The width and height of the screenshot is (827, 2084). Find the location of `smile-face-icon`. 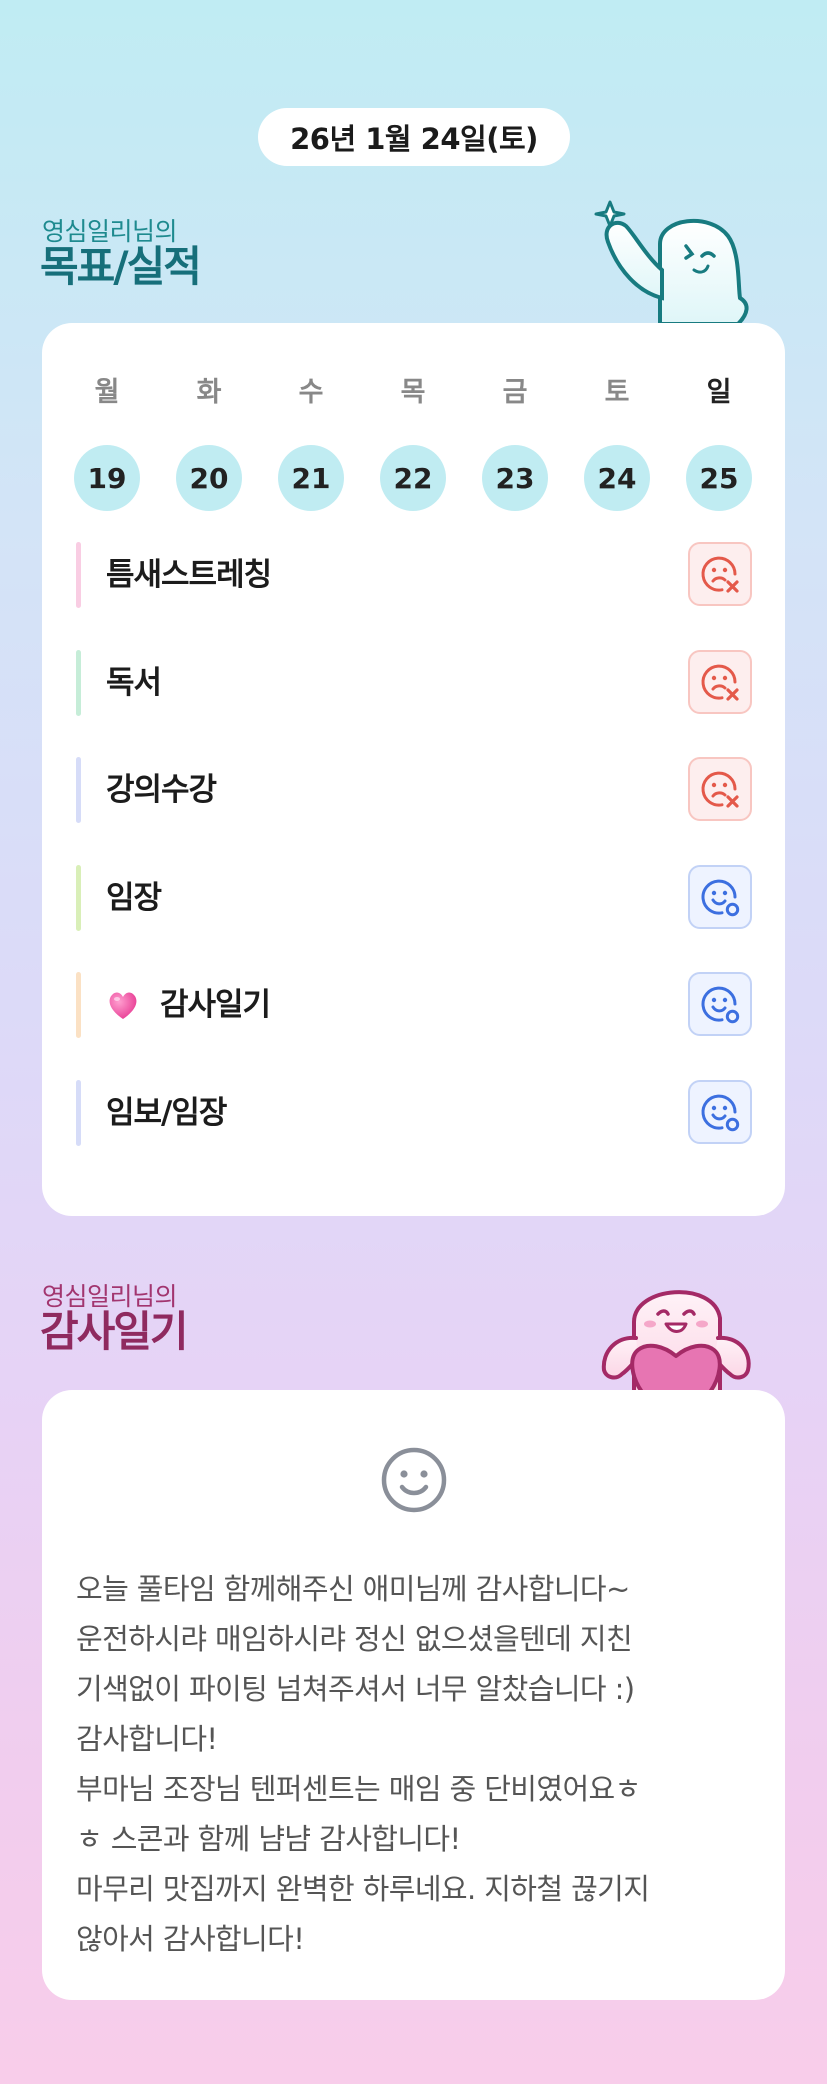

smile-face-icon is located at coordinates (414, 1480).